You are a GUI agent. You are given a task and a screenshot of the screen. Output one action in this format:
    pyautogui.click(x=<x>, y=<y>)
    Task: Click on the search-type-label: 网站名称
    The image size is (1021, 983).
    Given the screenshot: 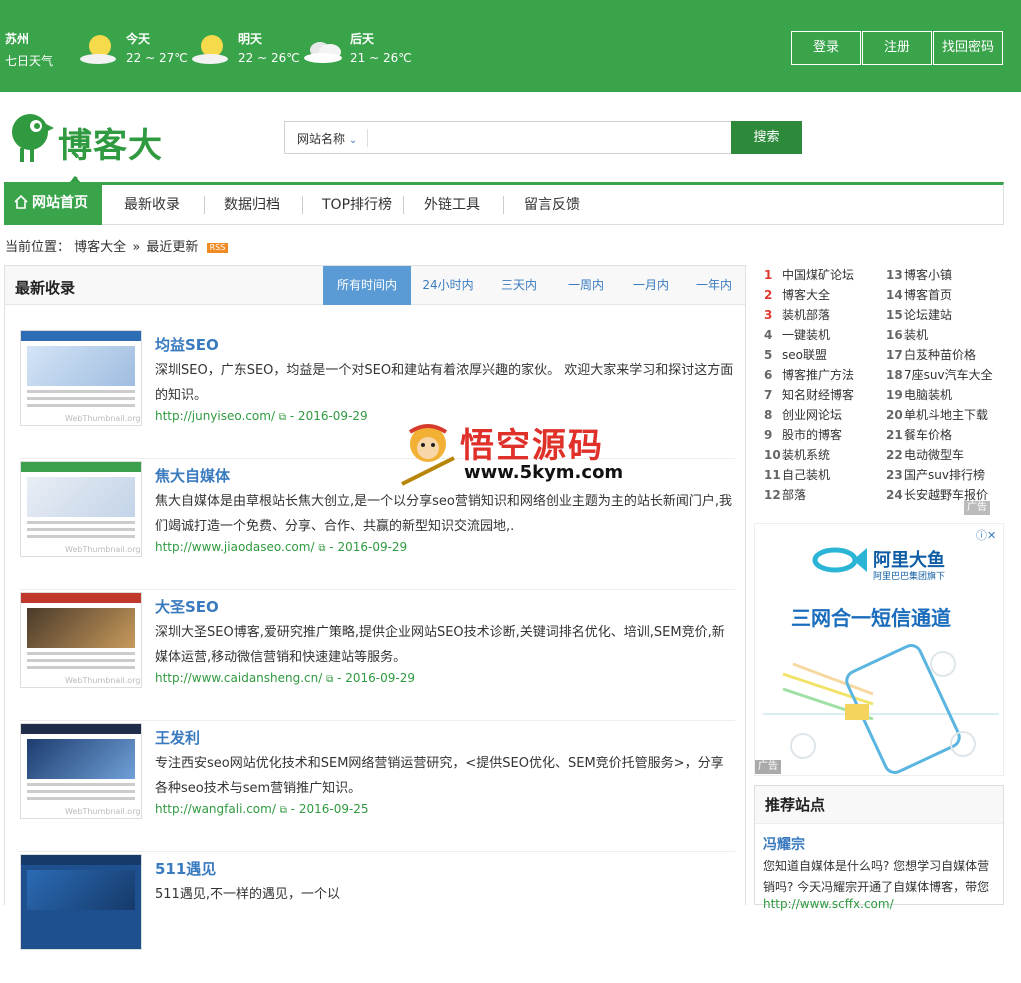 What is the action you would take?
    pyautogui.click(x=321, y=139)
    